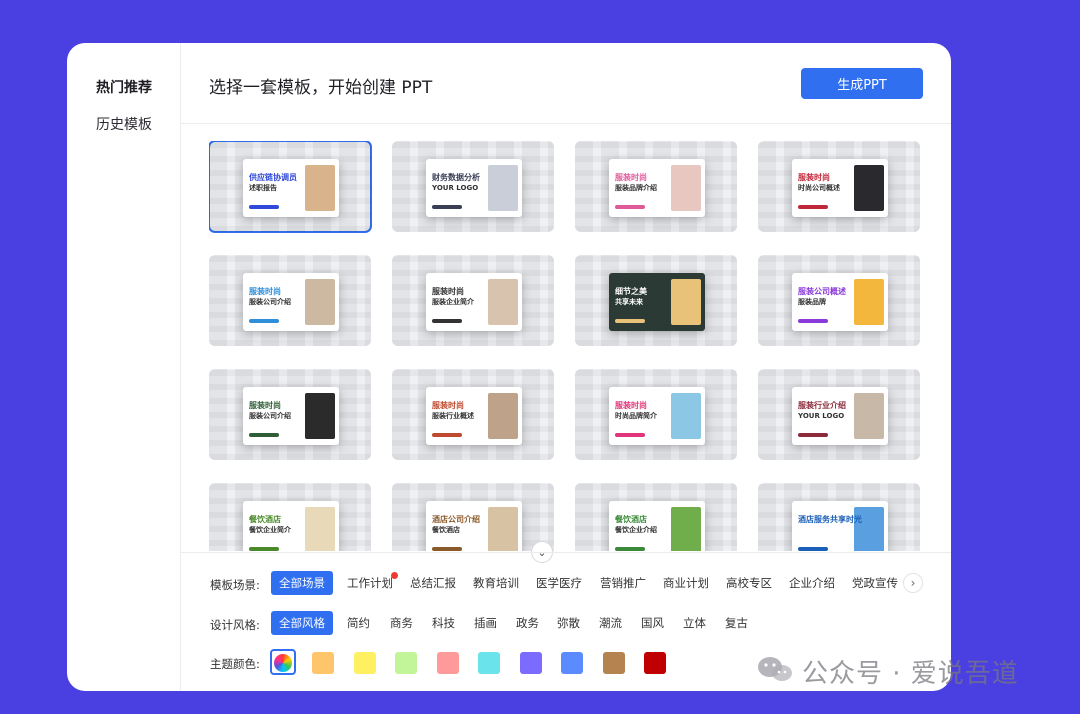 The image size is (1080, 714). What do you see at coordinates (263, 188) in the screenshot?
I see `template-subtitle: 述职报告` at bounding box center [263, 188].